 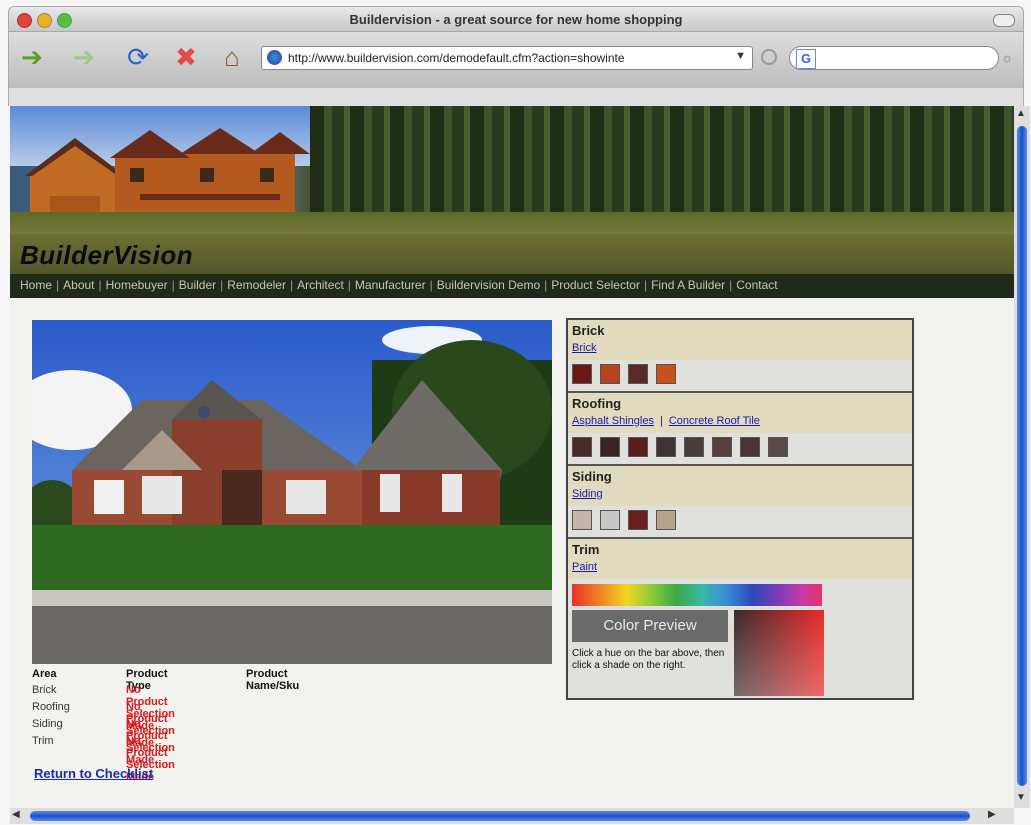 I want to click on horizontal-scrollbar: ◀ ▶, so click(x=512, y=816).